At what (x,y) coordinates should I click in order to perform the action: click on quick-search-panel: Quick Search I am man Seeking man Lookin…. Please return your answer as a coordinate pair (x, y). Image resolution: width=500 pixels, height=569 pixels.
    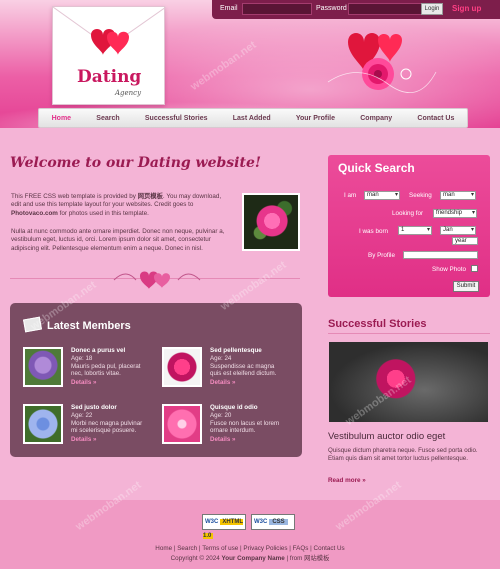
    Looking at the image, I should click on (409, 226).